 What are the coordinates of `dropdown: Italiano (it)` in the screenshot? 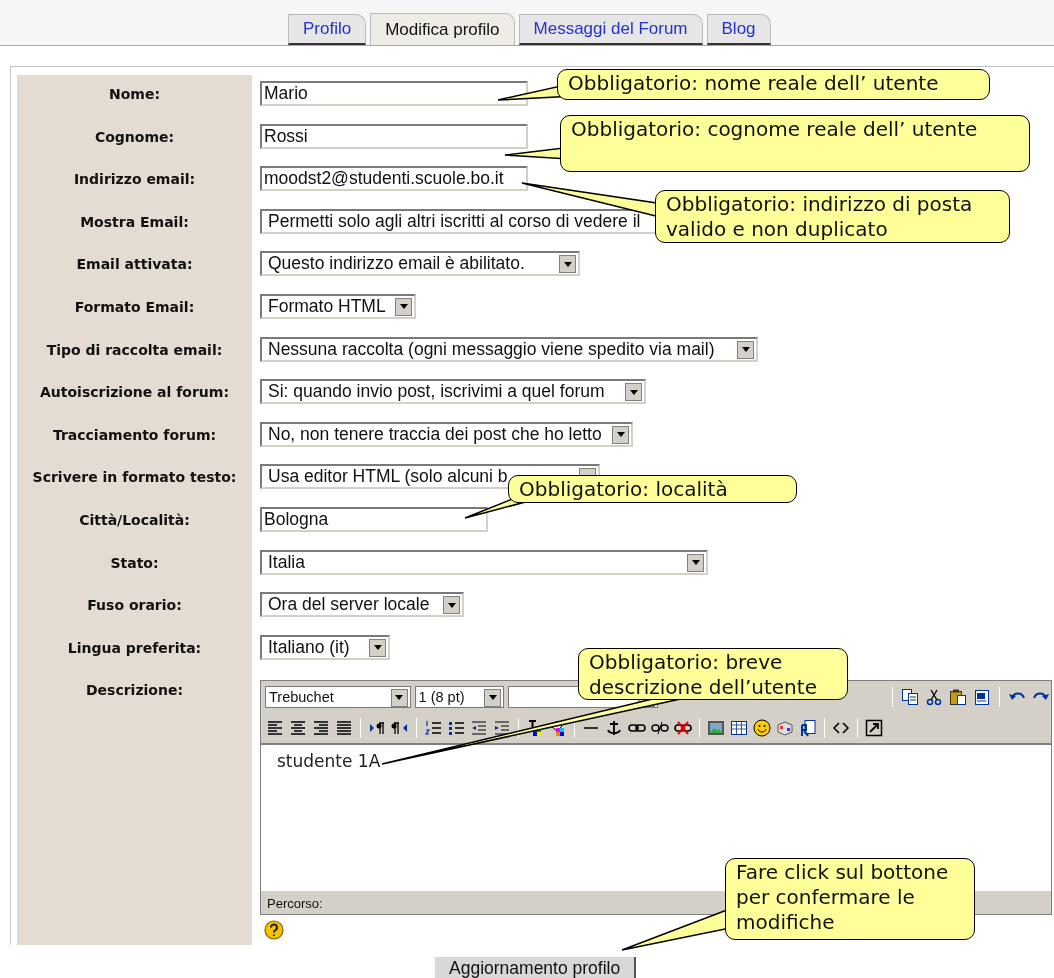 It's located at (325, 647).